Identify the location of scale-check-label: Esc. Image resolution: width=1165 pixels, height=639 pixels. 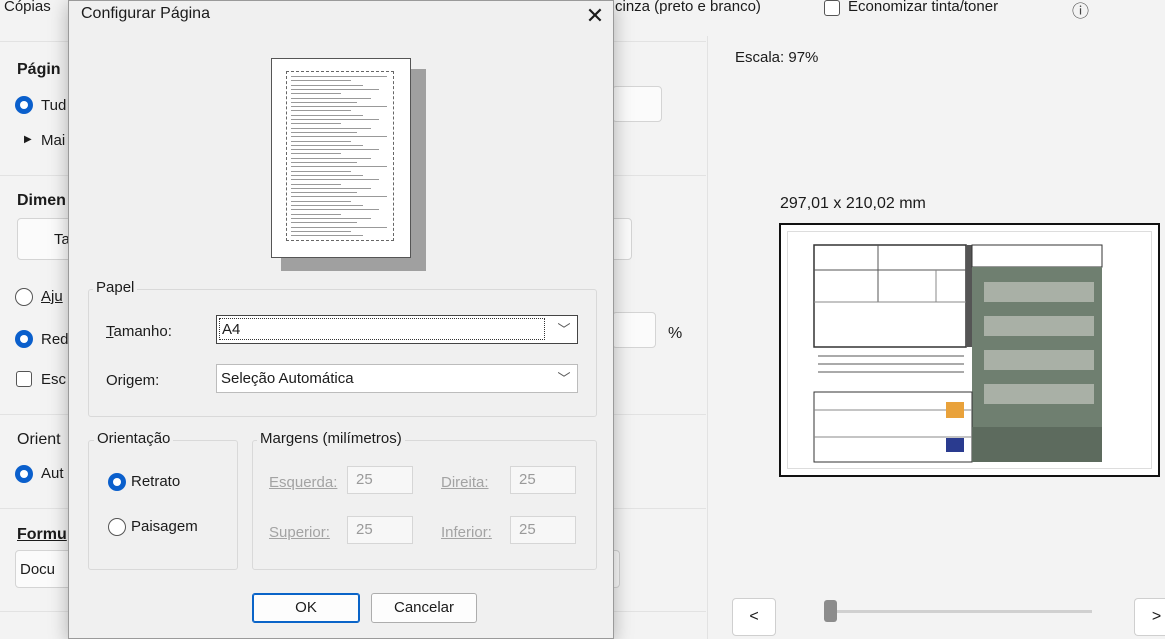
(54, 379).